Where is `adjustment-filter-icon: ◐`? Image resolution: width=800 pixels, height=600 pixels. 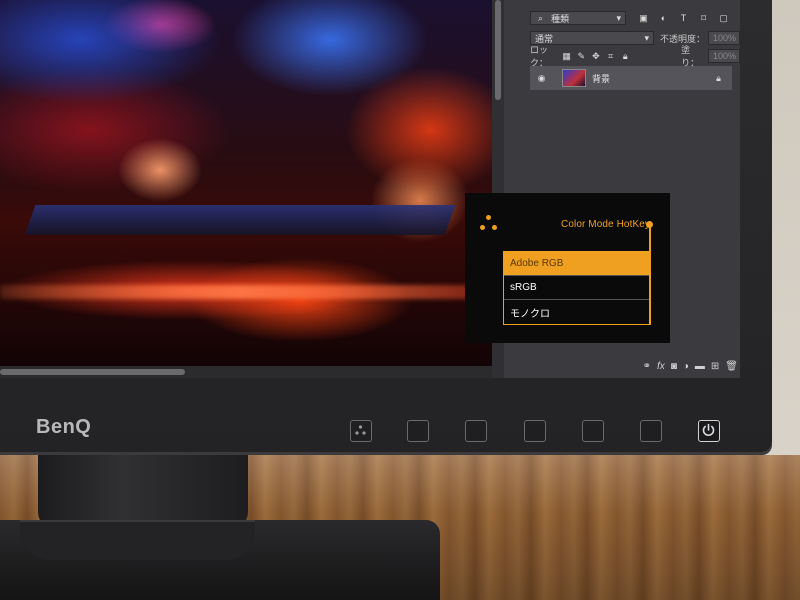
adjustment-filter-icon: ◐ is located at coordinates (663, 18).